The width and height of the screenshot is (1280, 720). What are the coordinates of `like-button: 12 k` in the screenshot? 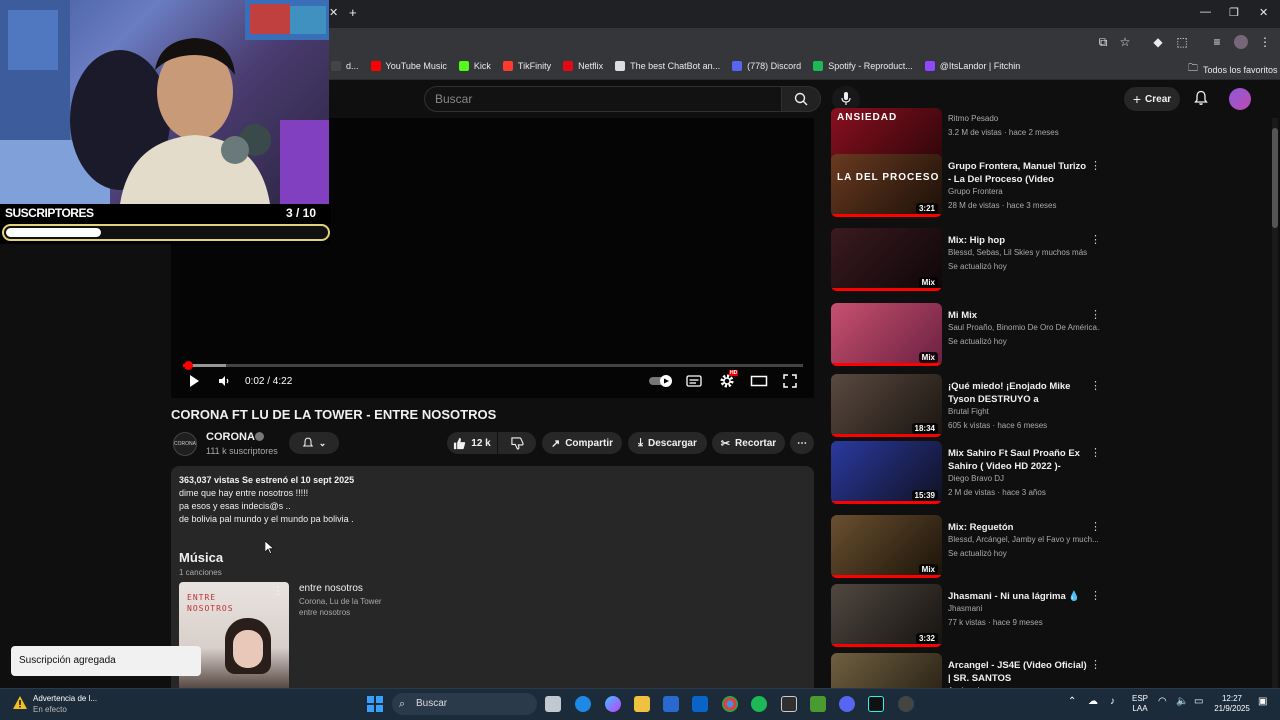 It's located at (472, 443).